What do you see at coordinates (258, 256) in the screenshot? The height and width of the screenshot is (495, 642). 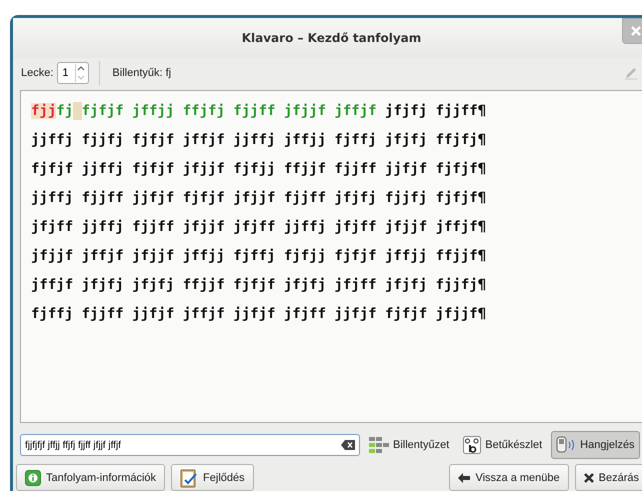 I see `lesson-text: jfjjf jffjf jfjjf jffjj fjffj fjfjj fjfjf jffjj ffjjf¶` at bounding box center [258, 256].